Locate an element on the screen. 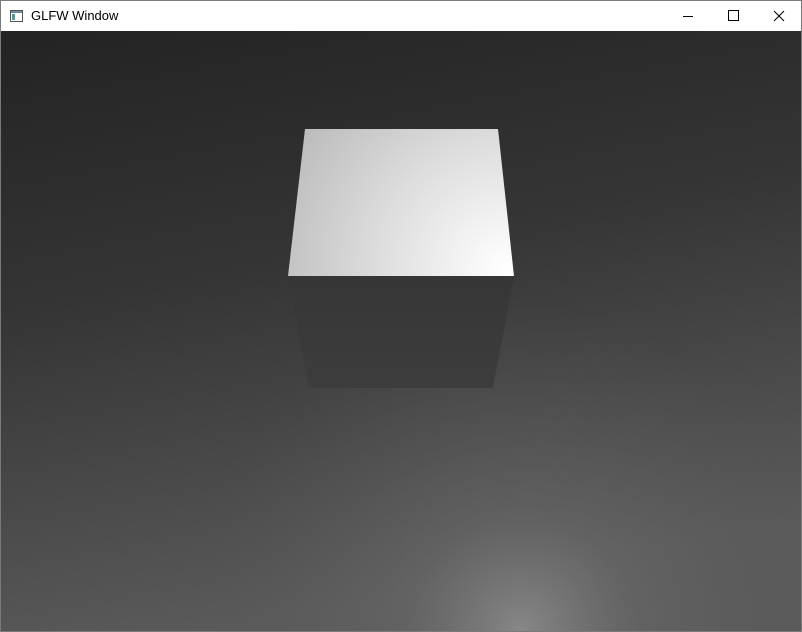 Image resolution: width=802 pixels, height=632 pixels. maximize-button is located at coordinates (733, 16).